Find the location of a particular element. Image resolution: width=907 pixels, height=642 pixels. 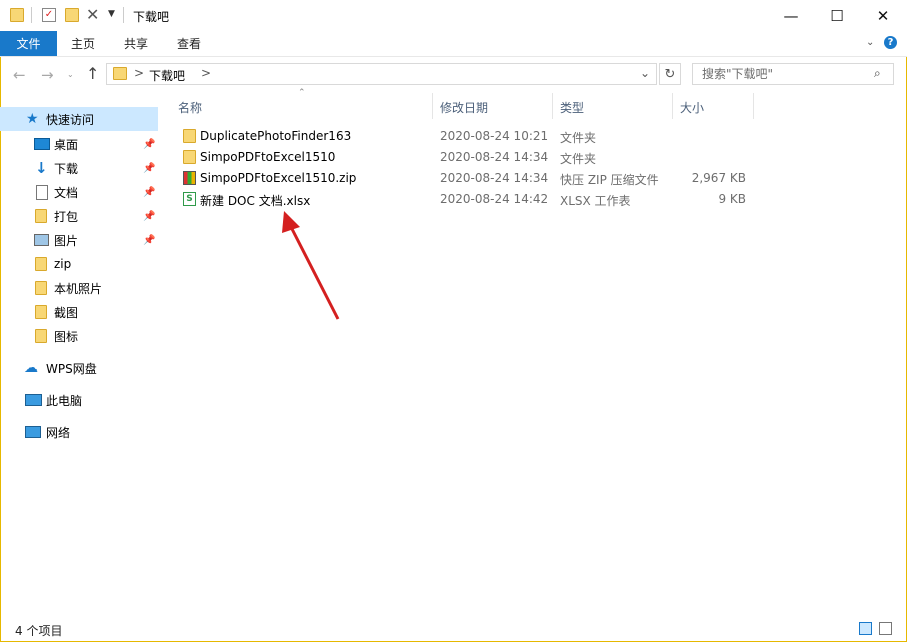

column-header-size: 大小 is located at coordinates (692, 107).